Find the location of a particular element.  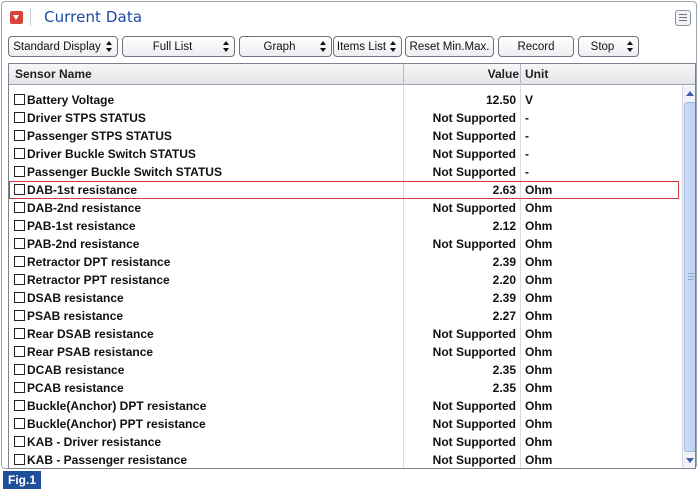

sensor-value: 2.20 is located at coordinates (504, 280).